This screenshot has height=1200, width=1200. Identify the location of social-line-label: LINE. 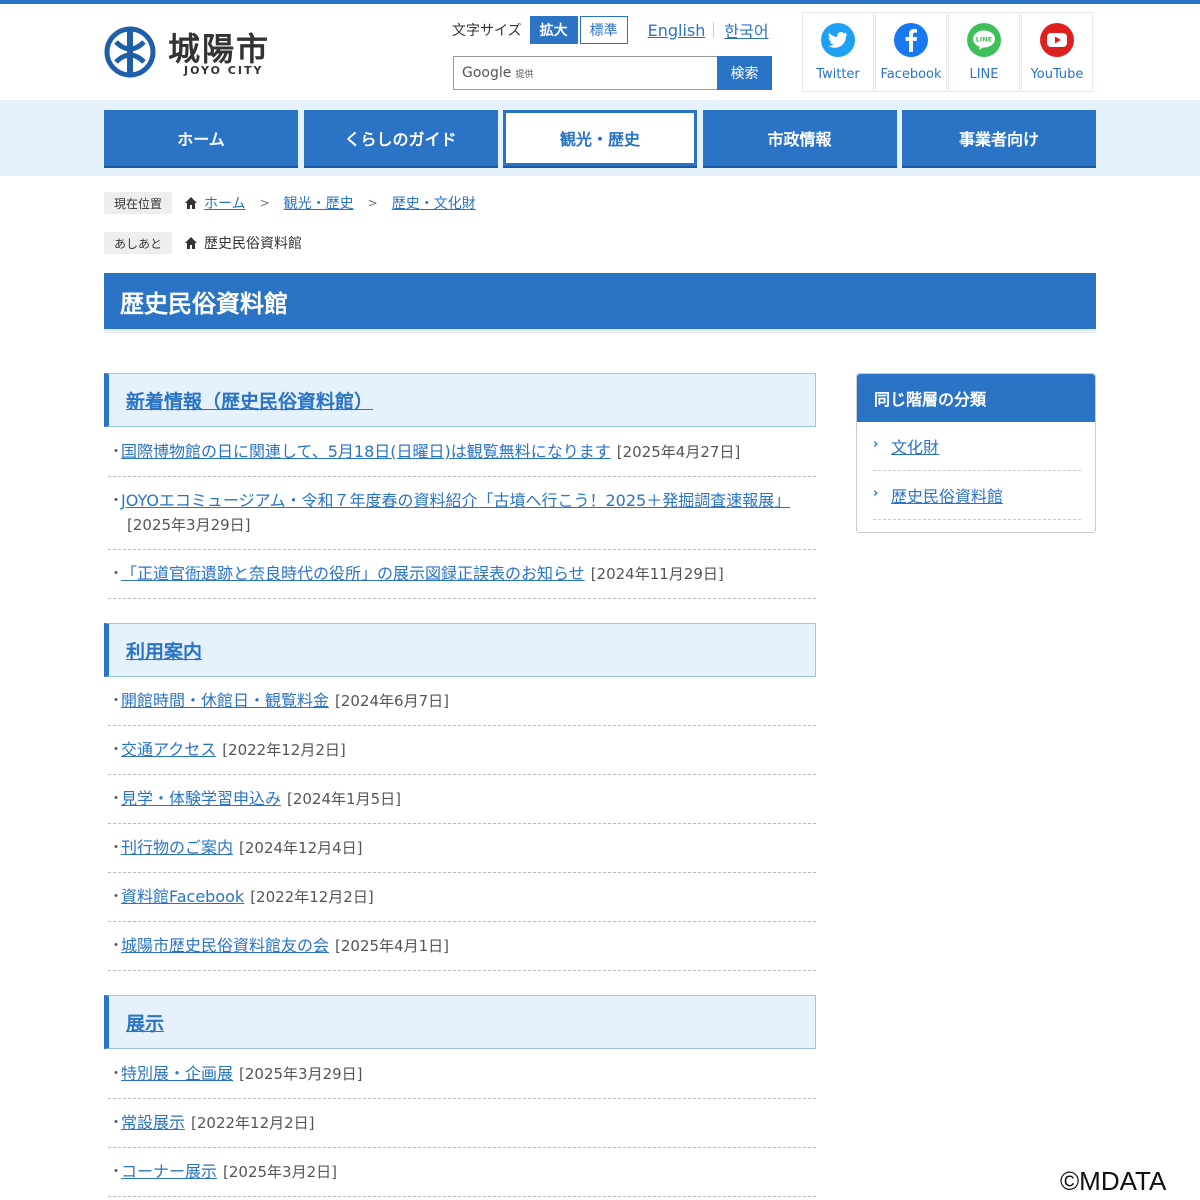
(984, 74).